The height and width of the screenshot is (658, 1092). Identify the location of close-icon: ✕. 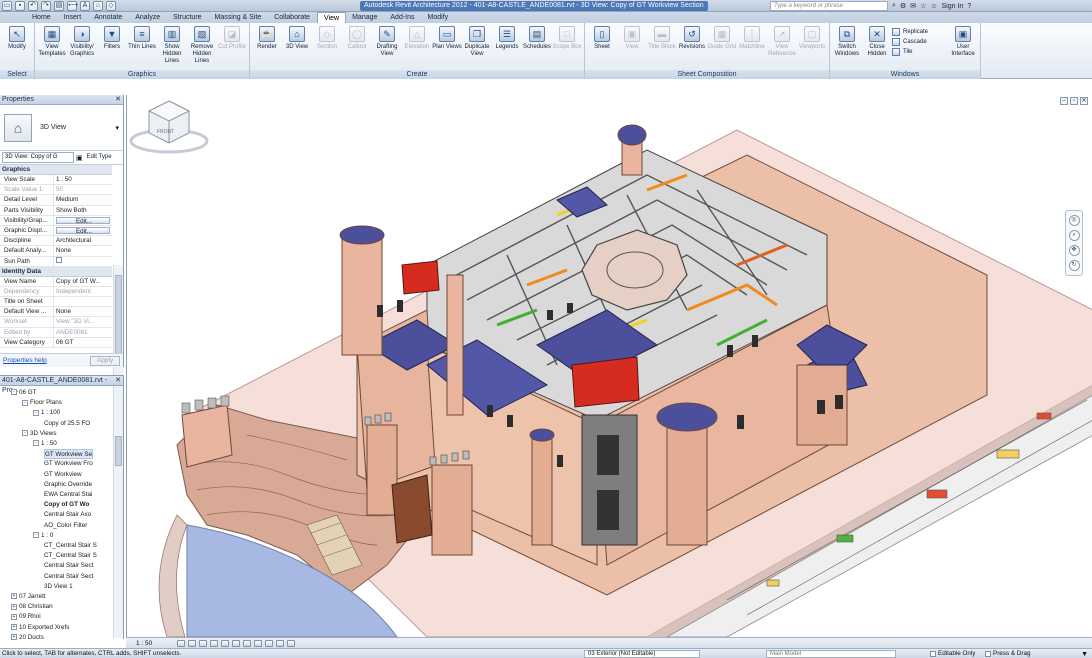
(118, 381).